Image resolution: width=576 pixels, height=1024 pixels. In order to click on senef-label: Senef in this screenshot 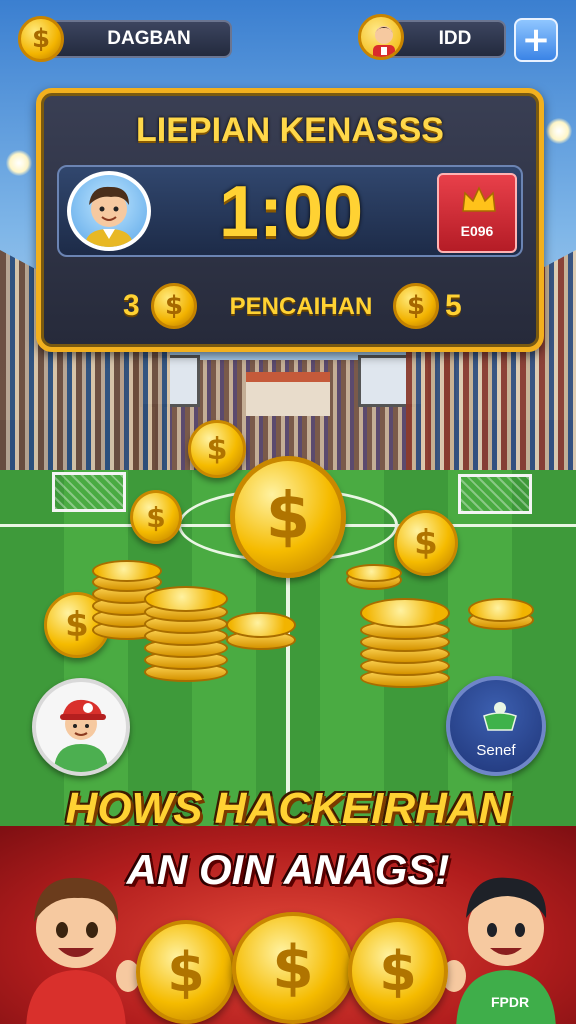, I will do `click(496, 750)`.